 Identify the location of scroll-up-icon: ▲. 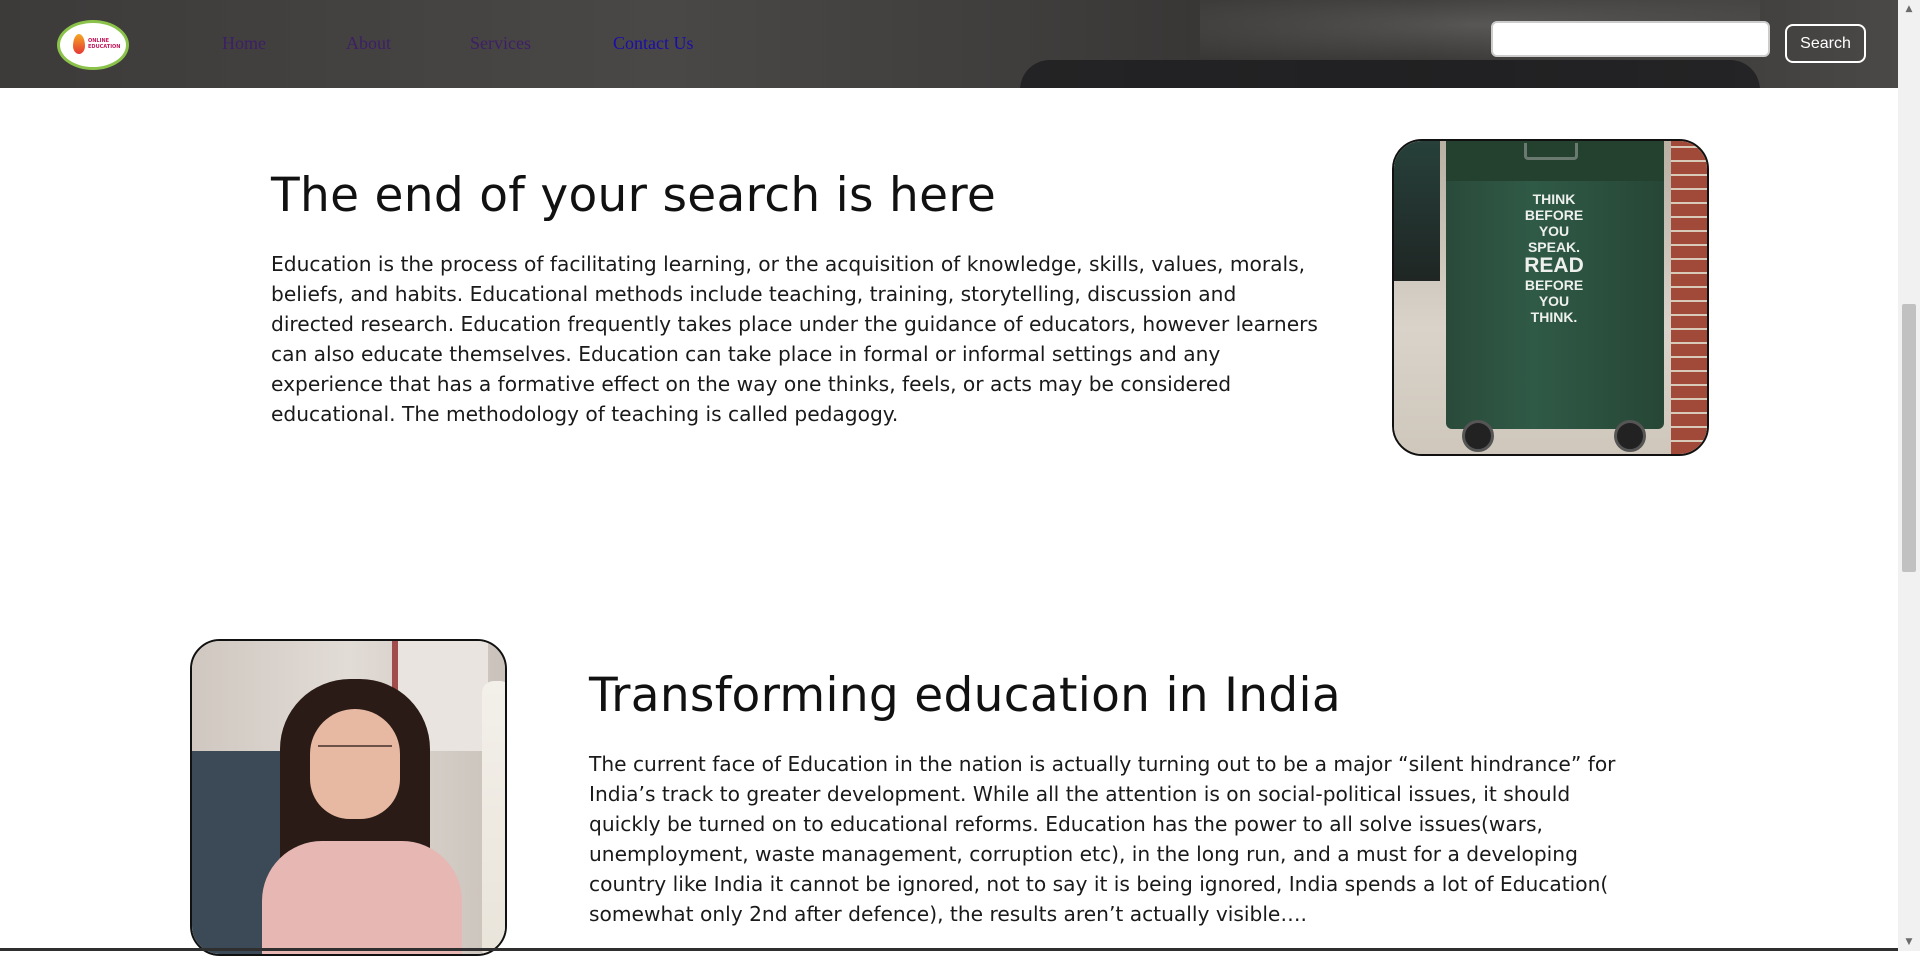
(1909, 9).